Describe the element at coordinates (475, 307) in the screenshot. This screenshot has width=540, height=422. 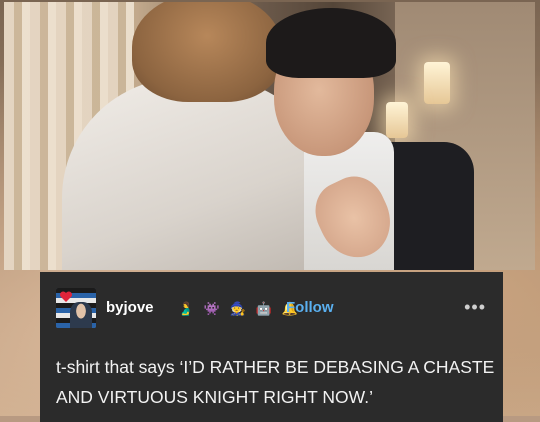
I see `more-options-icon: •••` at that location.